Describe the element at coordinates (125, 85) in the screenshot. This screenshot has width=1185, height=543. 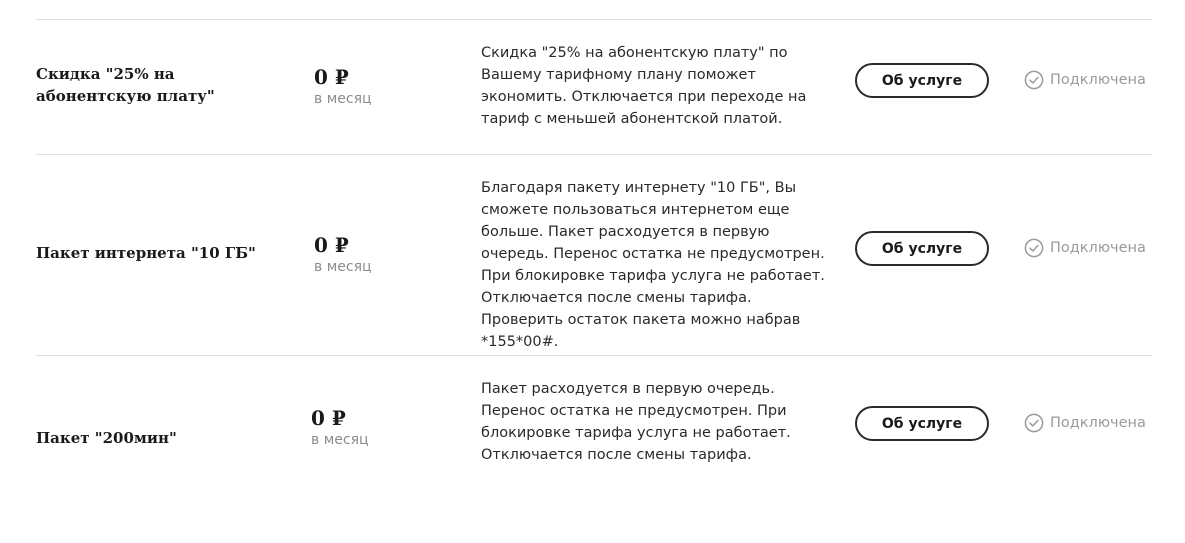
I see `service-name: Скидка "25% на абонентскую плату"` at that location.